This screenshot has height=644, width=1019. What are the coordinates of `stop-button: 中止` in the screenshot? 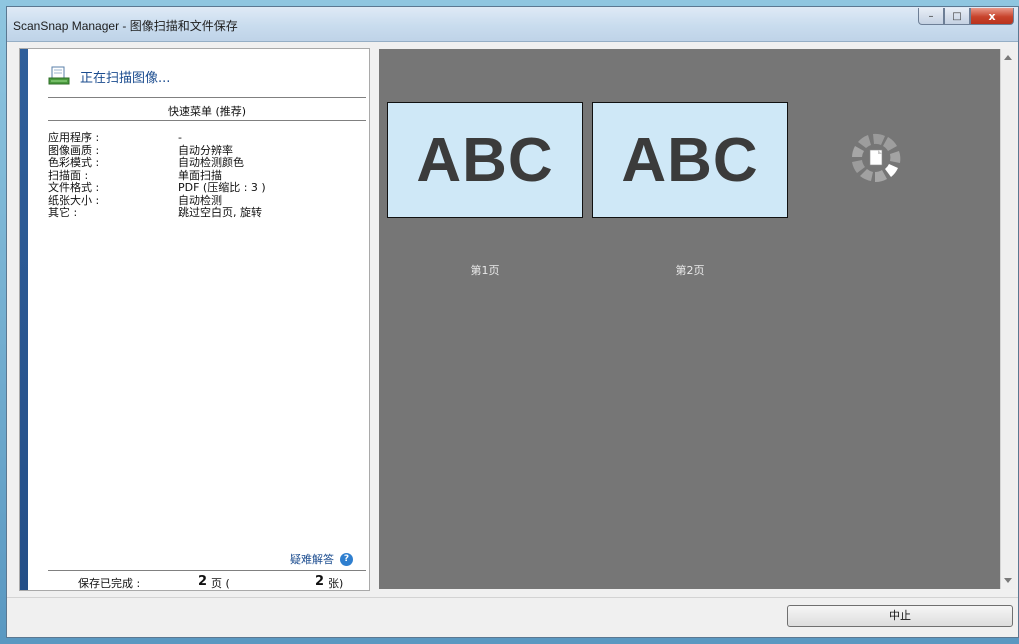 It's located at (900, 616).